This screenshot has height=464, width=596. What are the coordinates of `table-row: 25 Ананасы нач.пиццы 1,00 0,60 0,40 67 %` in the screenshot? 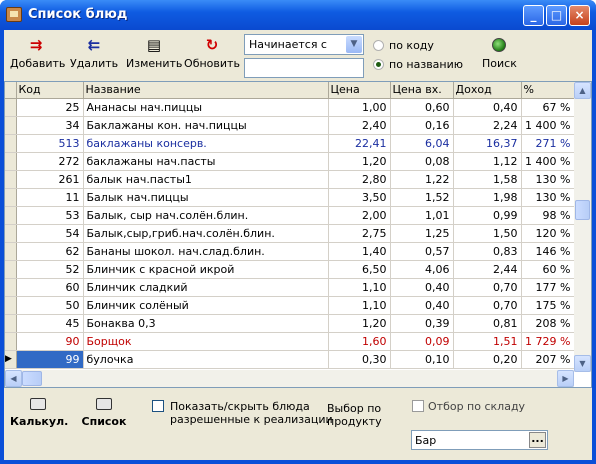 It's located at (290, 107).